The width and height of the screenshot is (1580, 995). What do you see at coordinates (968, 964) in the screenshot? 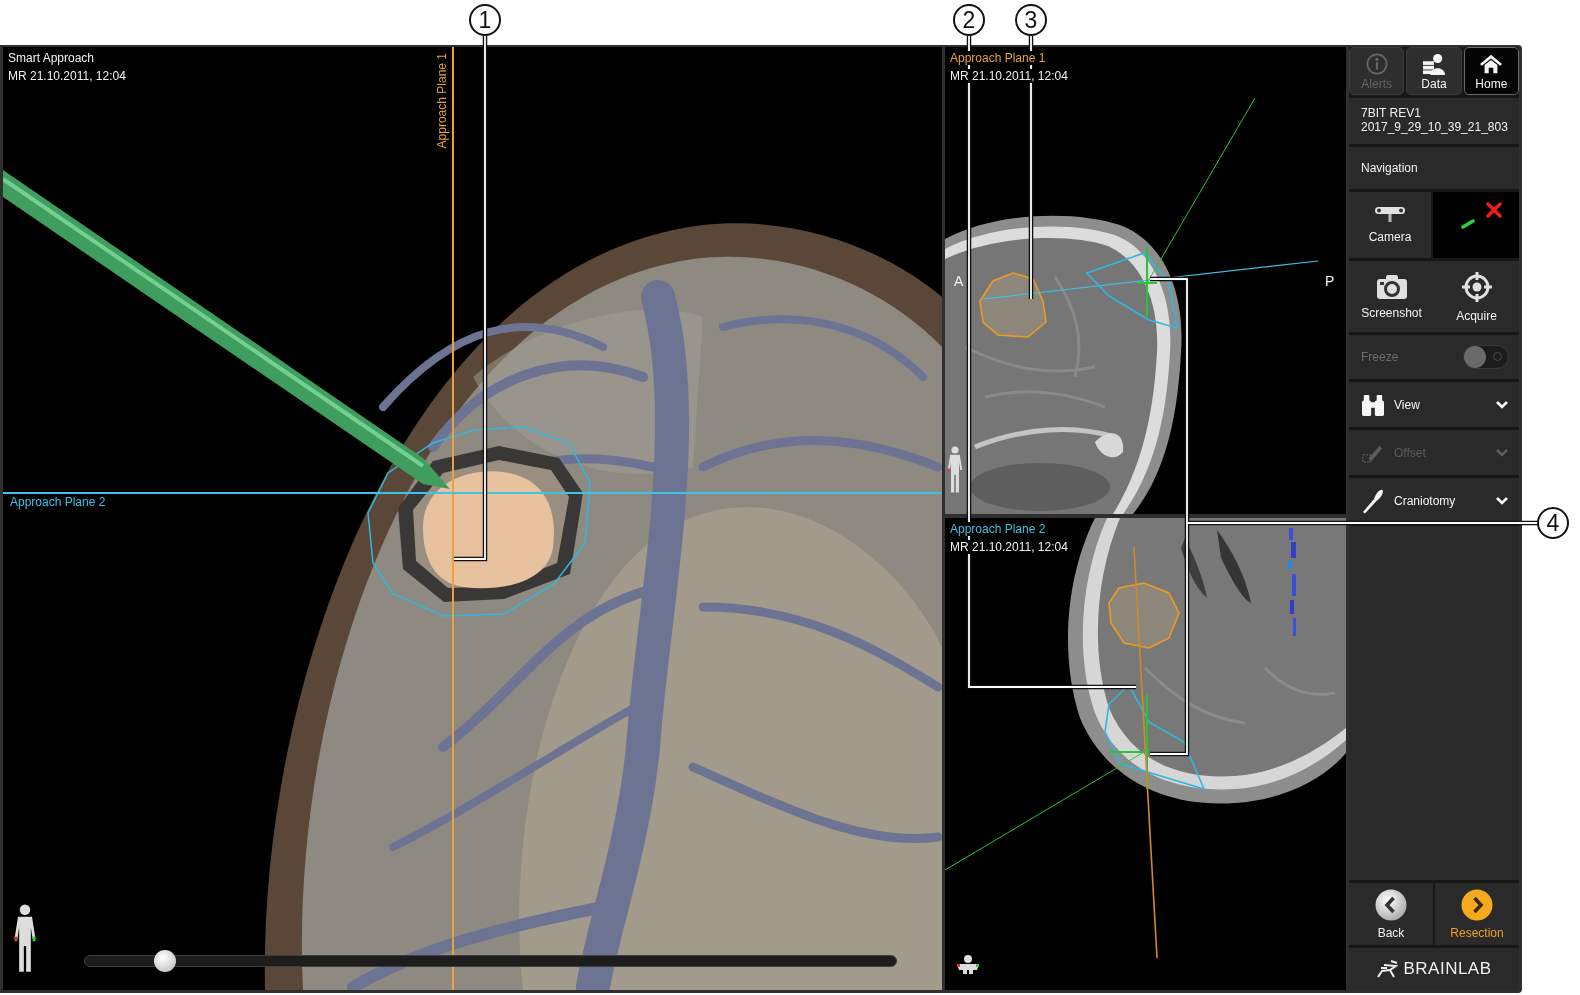
I see `patient-figure-icon` at bounding box center [968, 964].